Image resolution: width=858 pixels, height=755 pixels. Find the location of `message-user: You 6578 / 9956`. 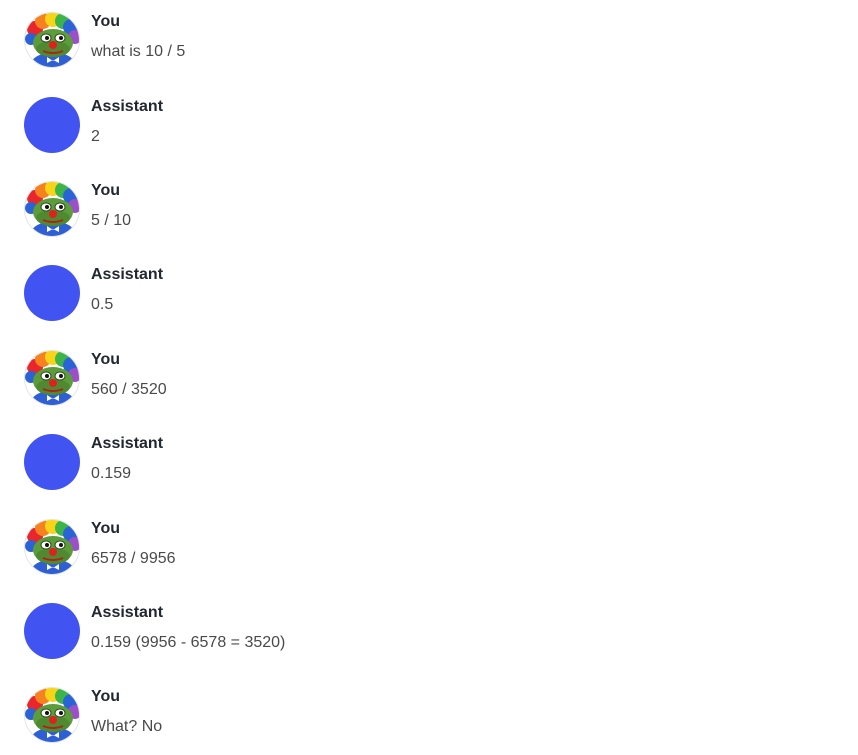

message-user: You 6578 / 9956 is located at coordinates (424, 554).